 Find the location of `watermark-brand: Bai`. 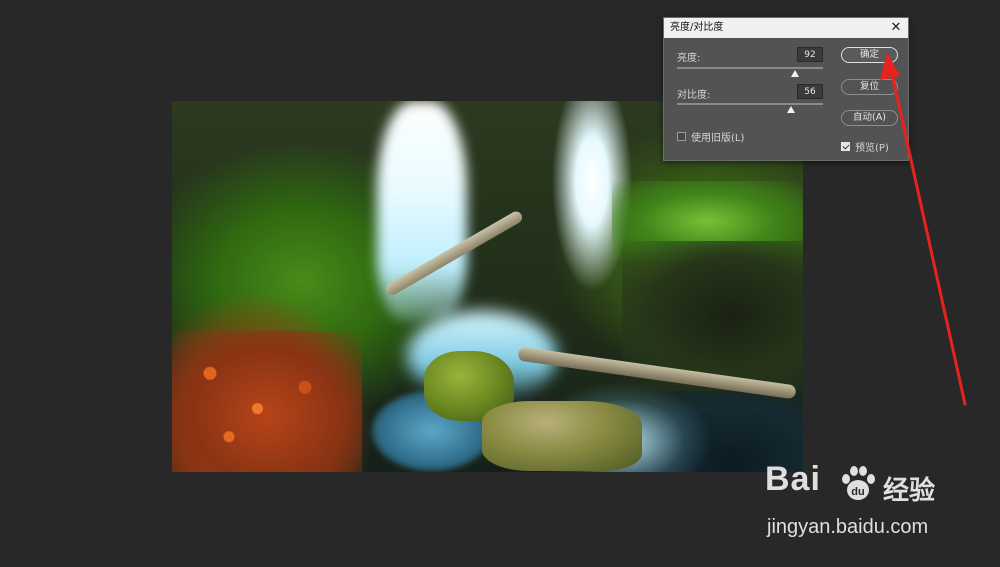

watermark-brand: Bai is located at coordinates (793, 479).